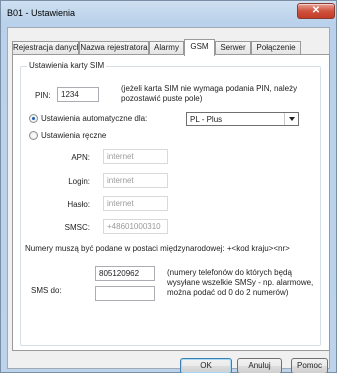  I want to click on operator-select: PL - Plus, so click(242, 119).